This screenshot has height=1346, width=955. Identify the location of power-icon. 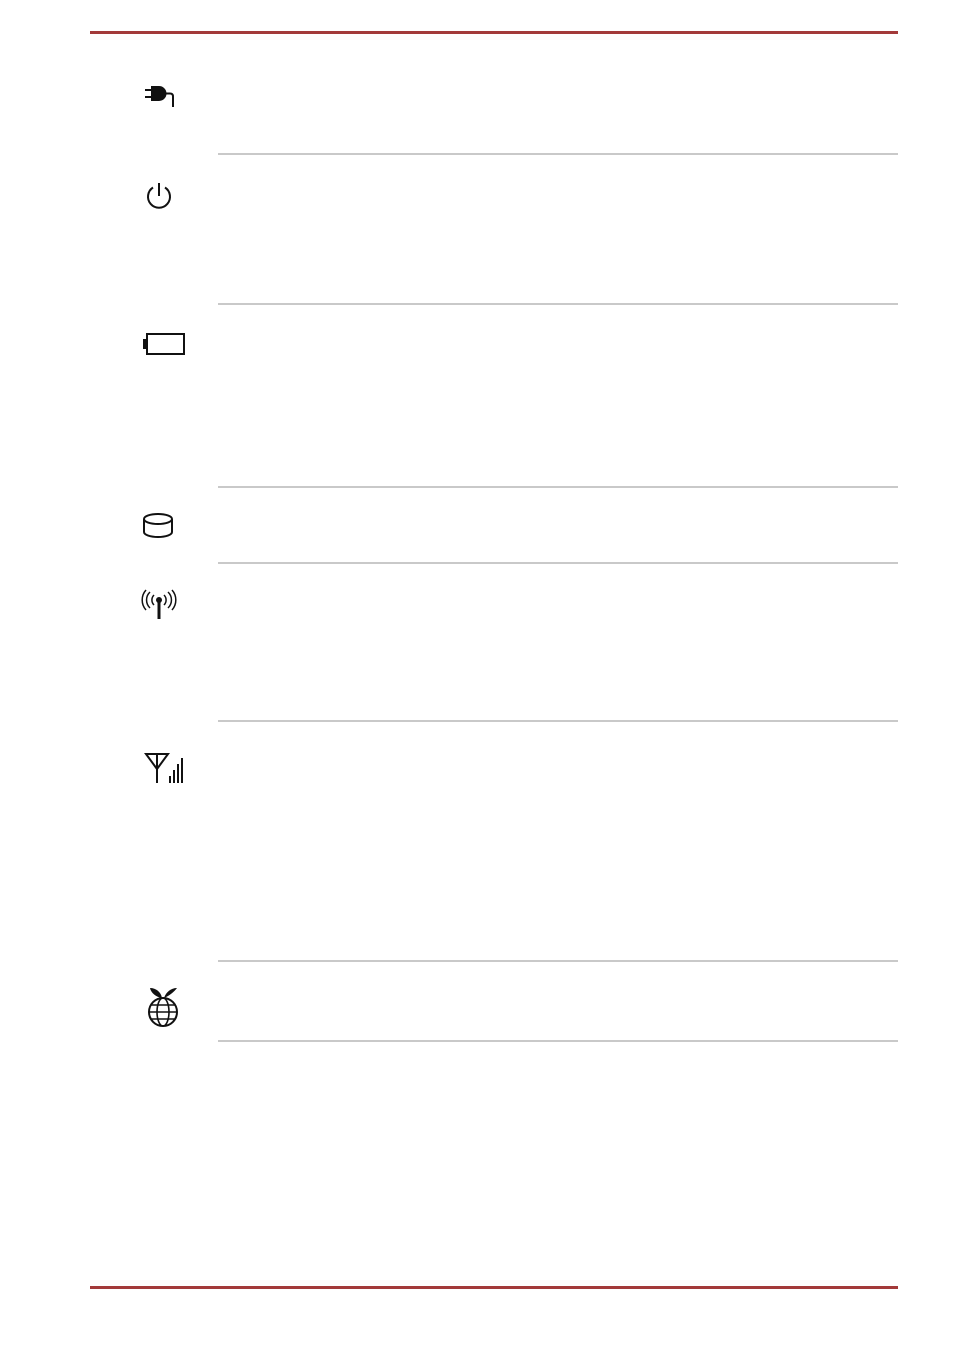
(159, 196).